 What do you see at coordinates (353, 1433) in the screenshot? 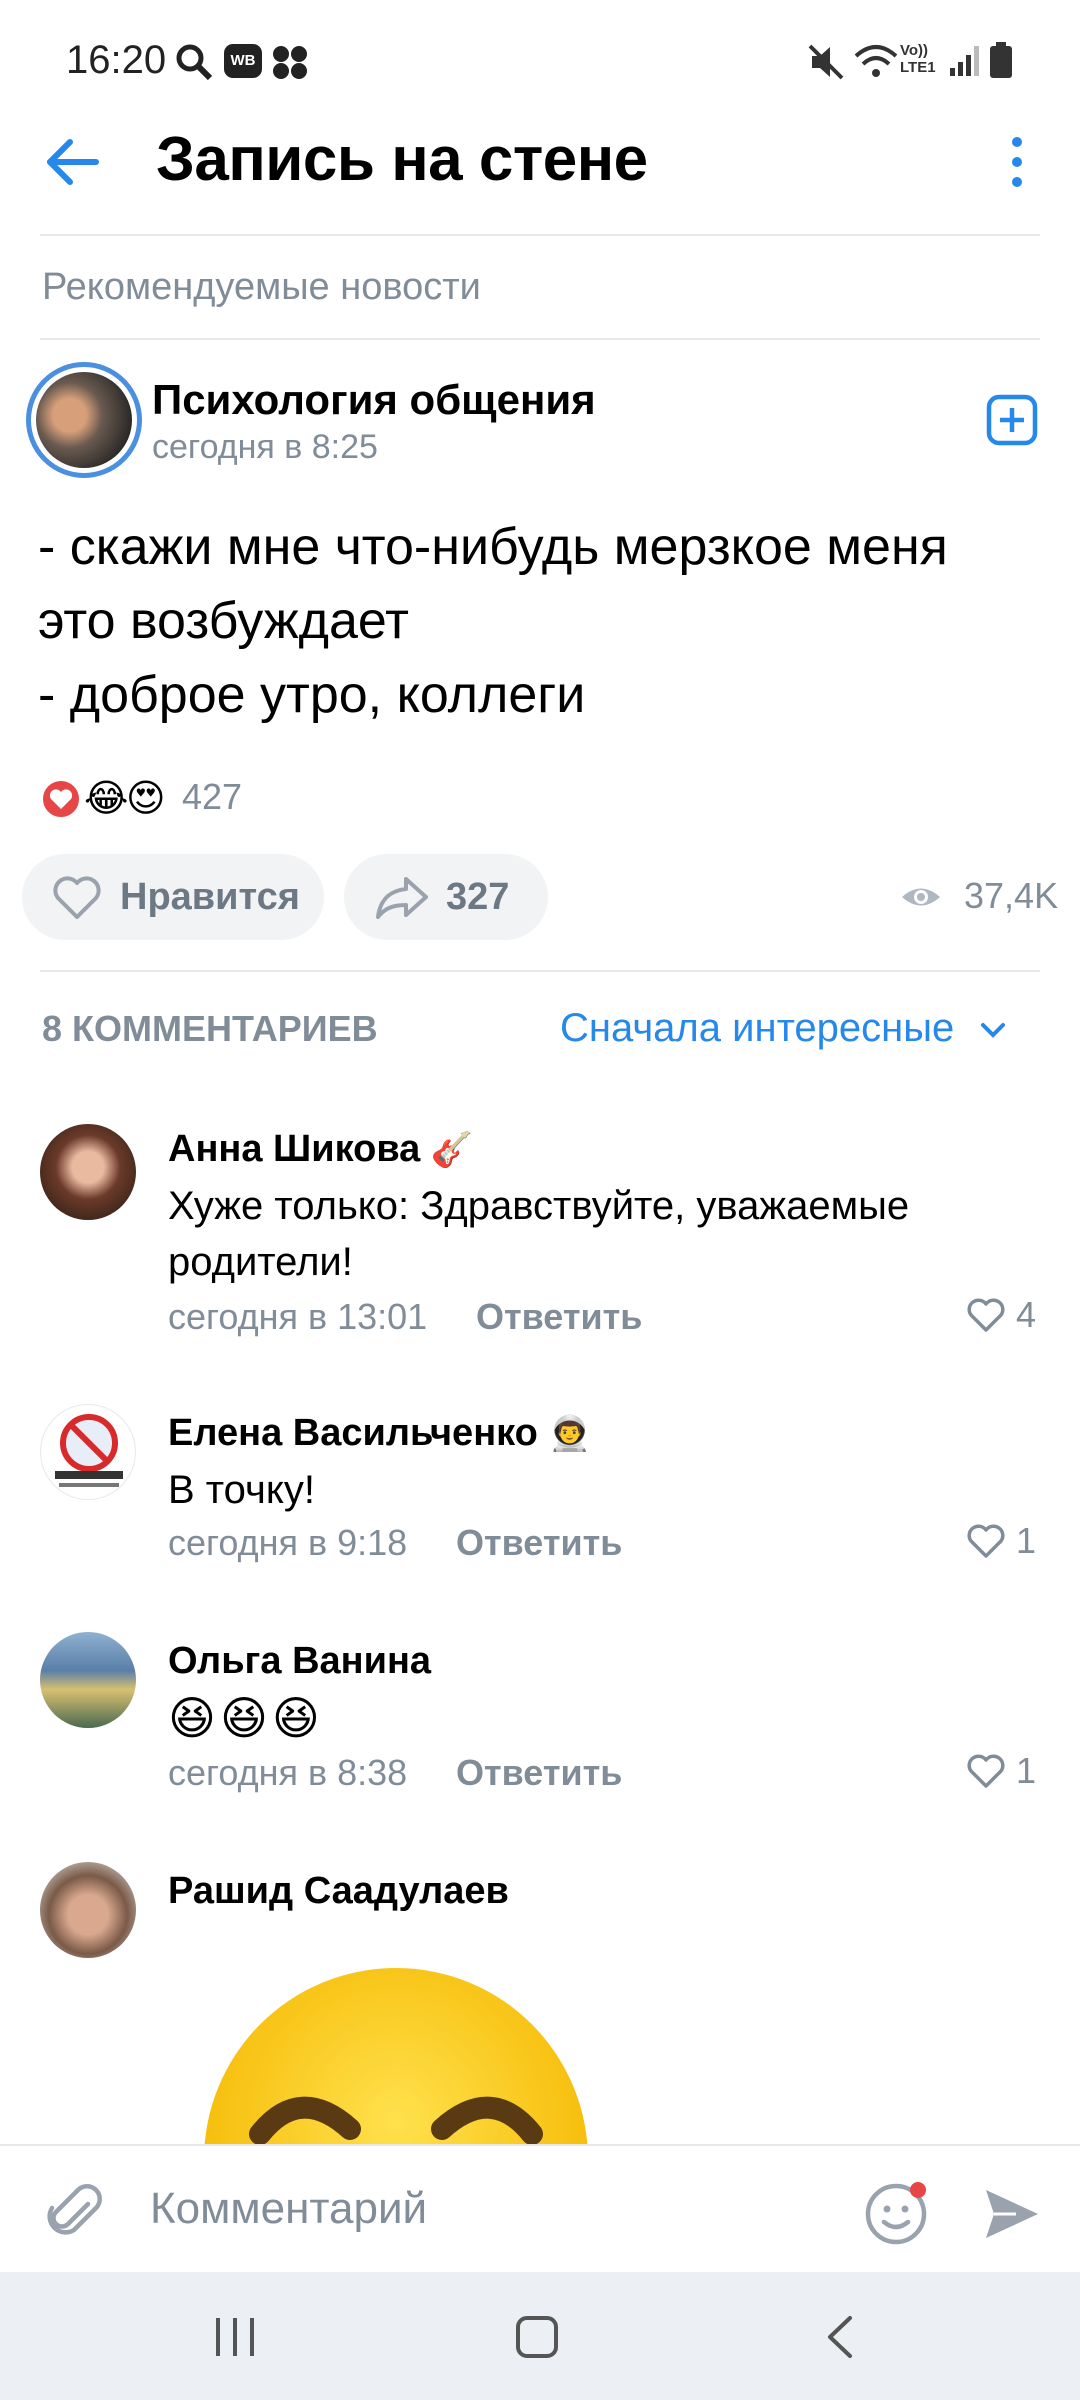
I see `comment-author-name: Елена Васильченко` at bounding box center [353, 1433].